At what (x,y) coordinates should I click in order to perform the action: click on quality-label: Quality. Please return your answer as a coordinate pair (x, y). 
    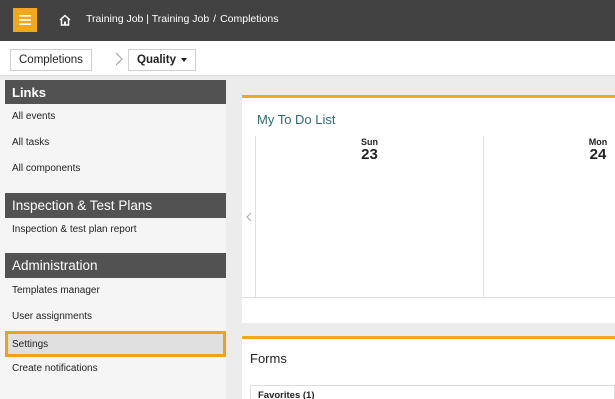
    Looking at the image, I should click on (156, 60).